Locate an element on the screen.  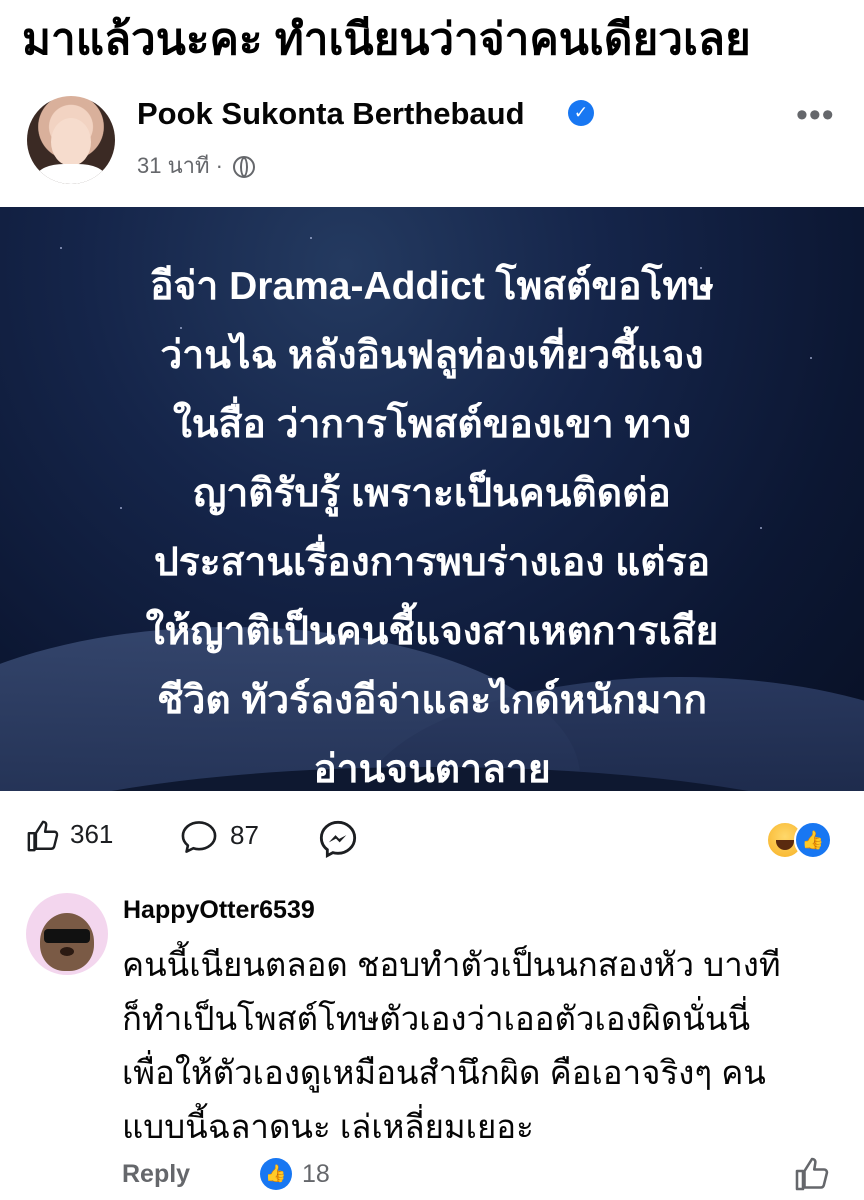
image-text-line: อีจ่า Drama-Addict โพสต์ขอโทษ is located at coordinates (432, 286).